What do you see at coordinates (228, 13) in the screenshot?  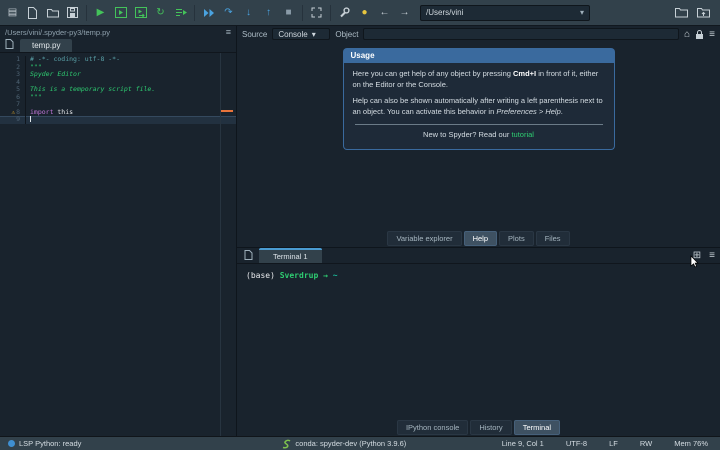 I see `debug-step-icon: ↷` at bounding box center [228, 13].